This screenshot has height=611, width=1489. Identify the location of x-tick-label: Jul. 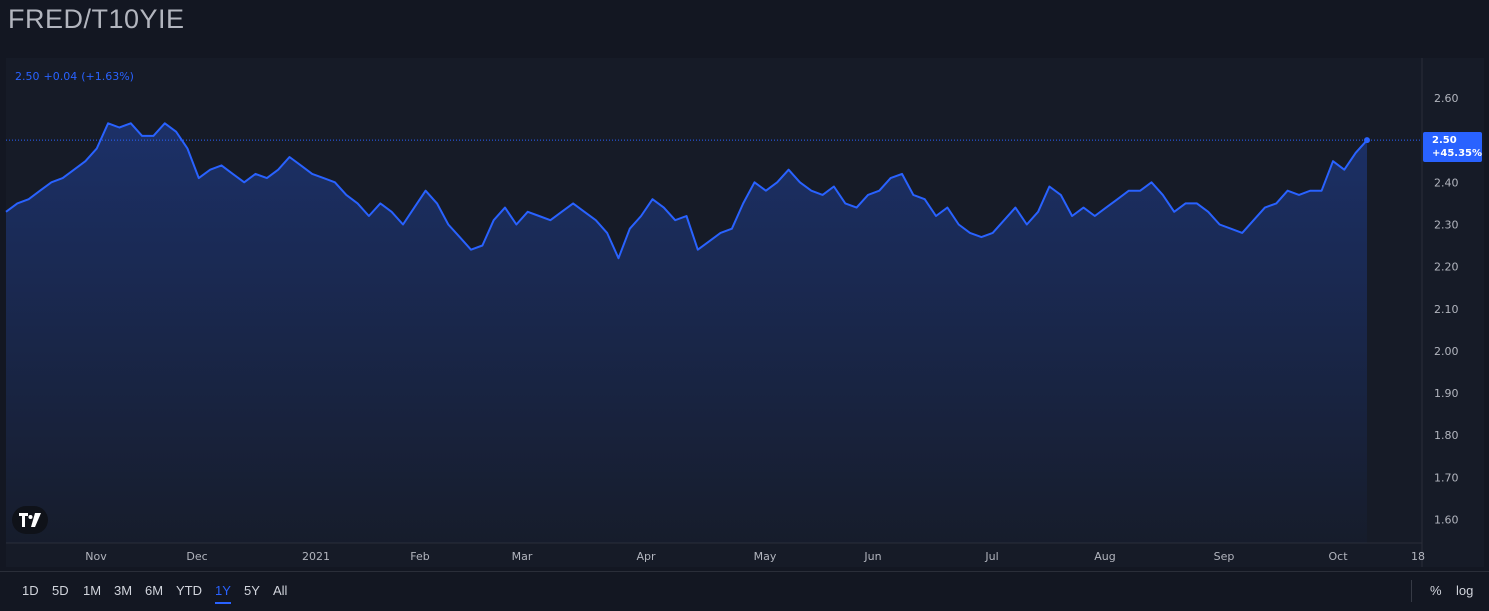
(991, 556).